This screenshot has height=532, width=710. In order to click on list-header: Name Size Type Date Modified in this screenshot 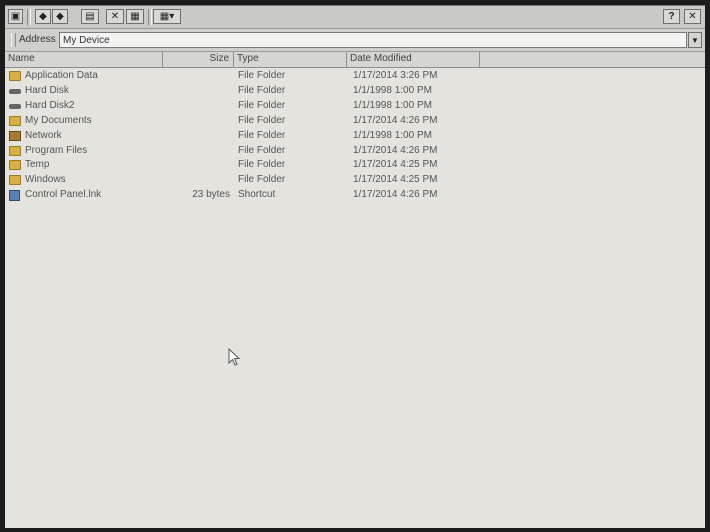, I will do `click(355, 60)`.